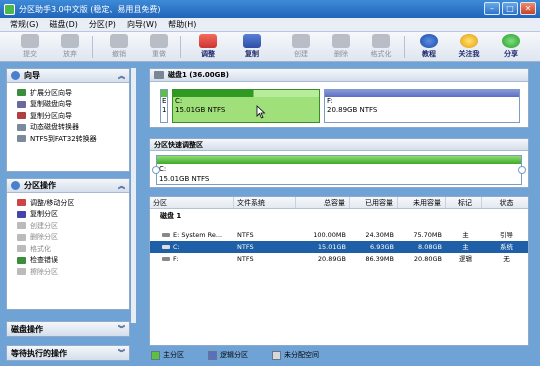 The width and height of the screenshot is (540, 366). What do you see at coordinates (15, 185) in the screenshot?
I see `partition-ops-icon` at bounding box center [15, 185].